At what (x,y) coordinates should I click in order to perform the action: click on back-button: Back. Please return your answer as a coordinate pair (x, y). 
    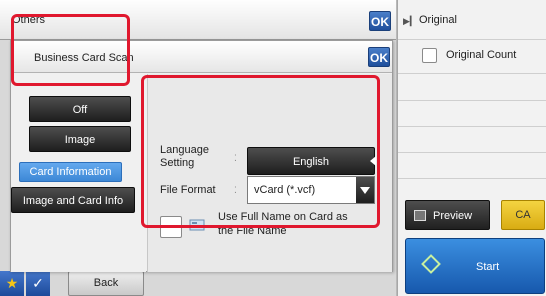
    Looking at the image, I should click on (106, 283).